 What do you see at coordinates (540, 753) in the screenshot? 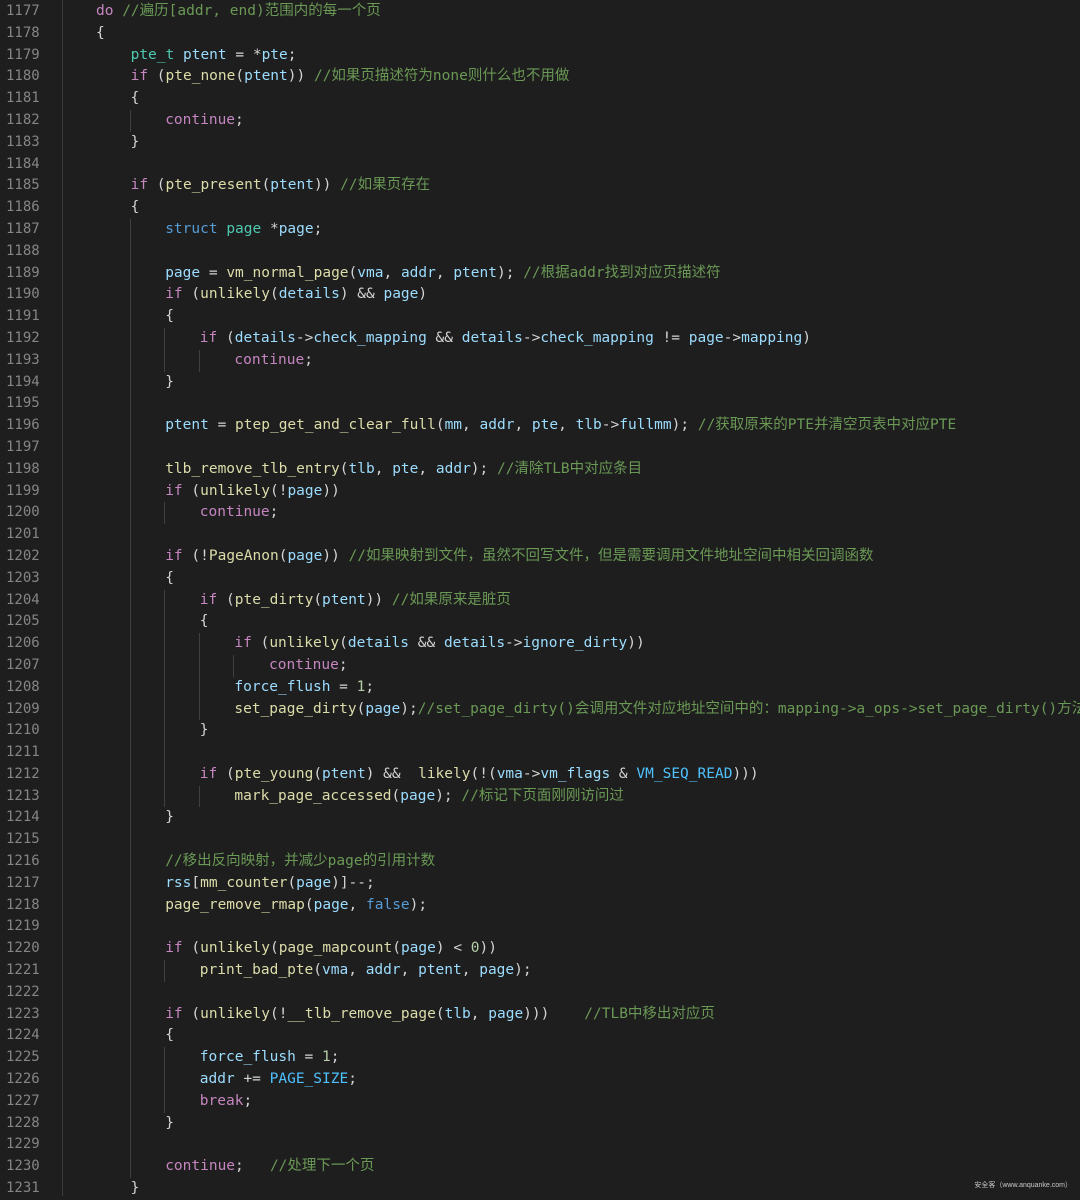
I see `code-line: 1211` at bounding box center [540, 753].